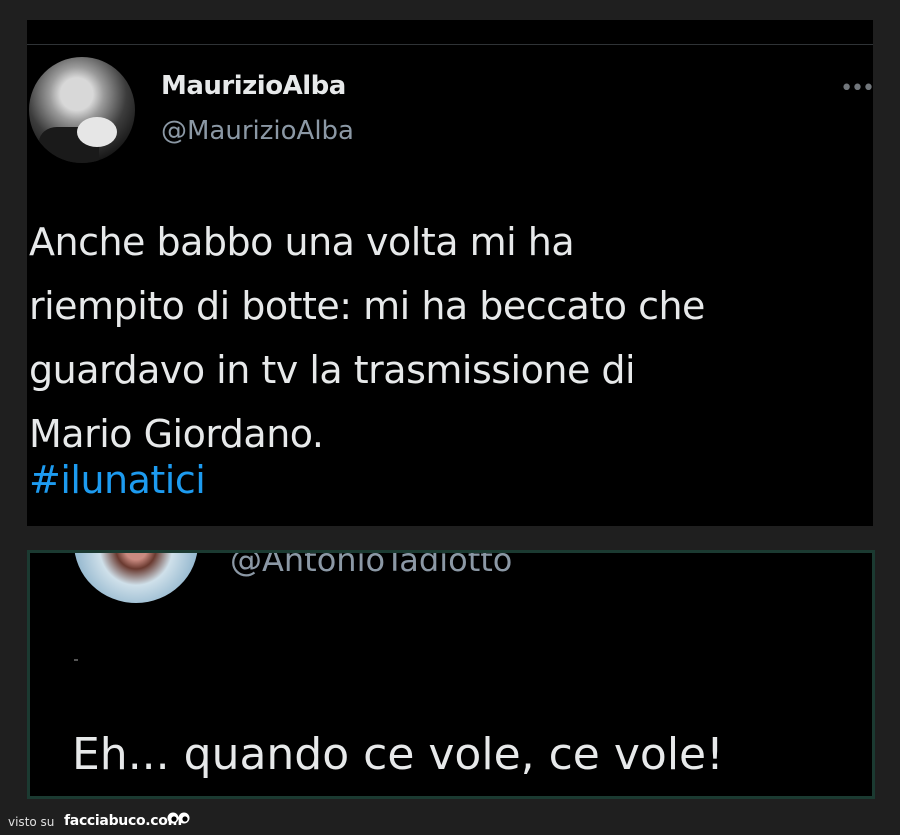  Describe the element at coordinates (450, 820) in the screenshot. I see `watermark-footer: visto su facciabuco.com` at that location.